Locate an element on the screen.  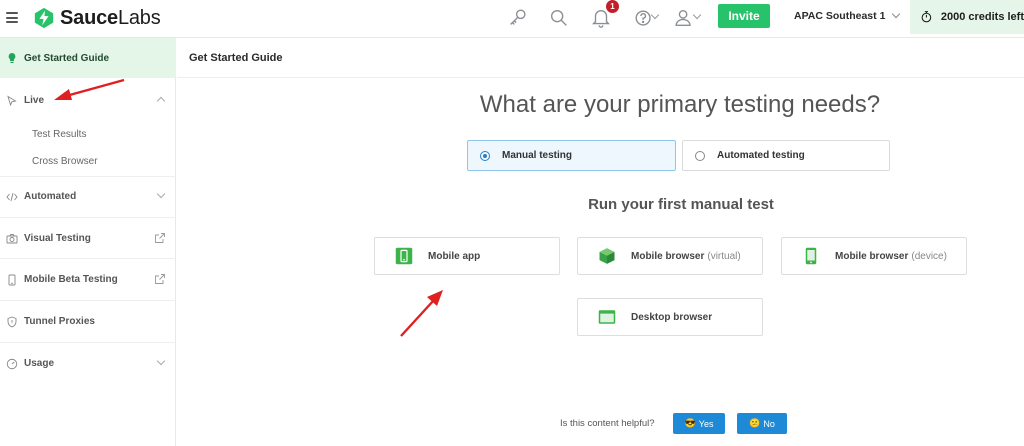
region-selector: APAC Southeast 1 is located at coordinates (847, 15).